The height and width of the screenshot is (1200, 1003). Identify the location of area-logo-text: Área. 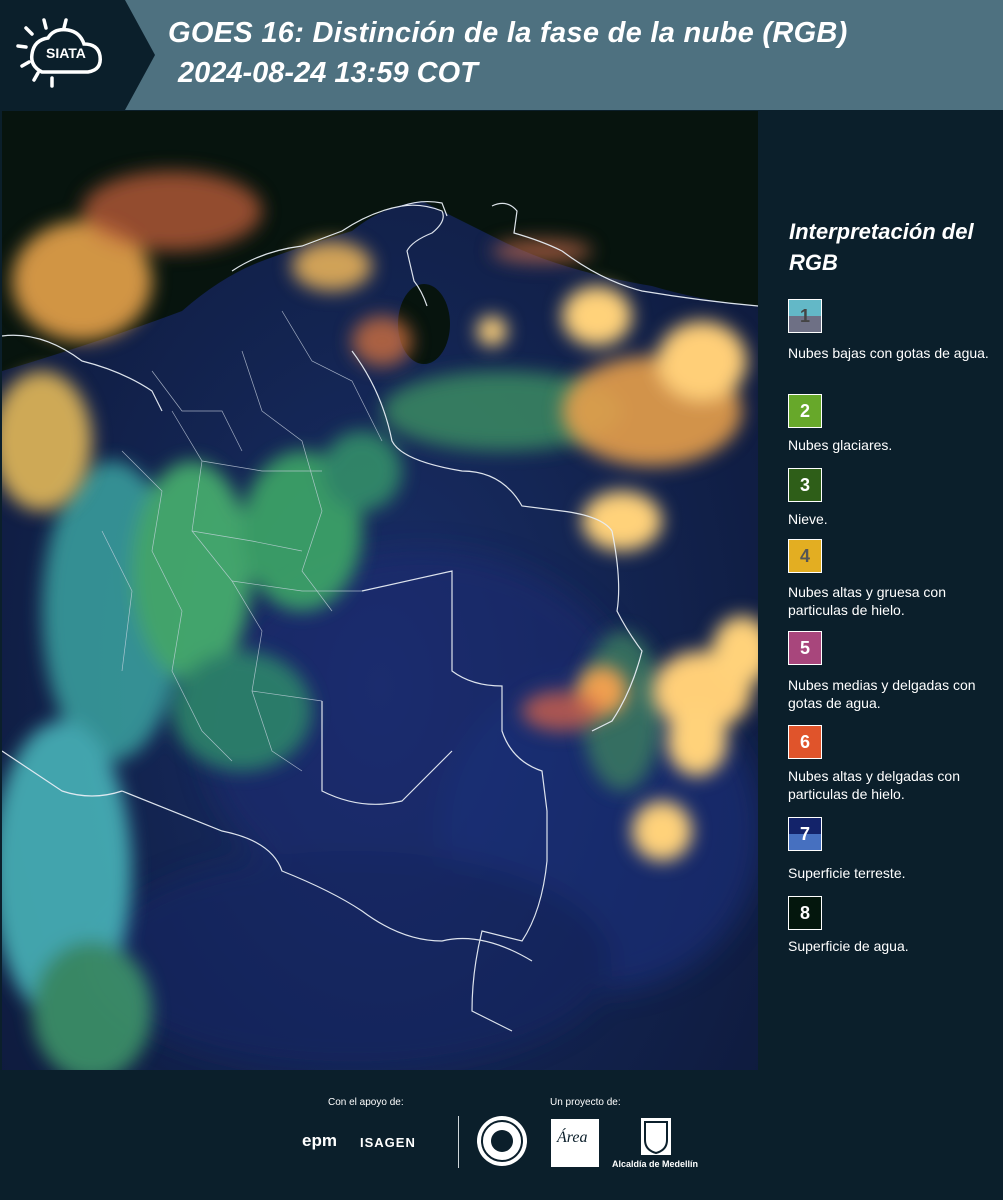
(572, 1137).